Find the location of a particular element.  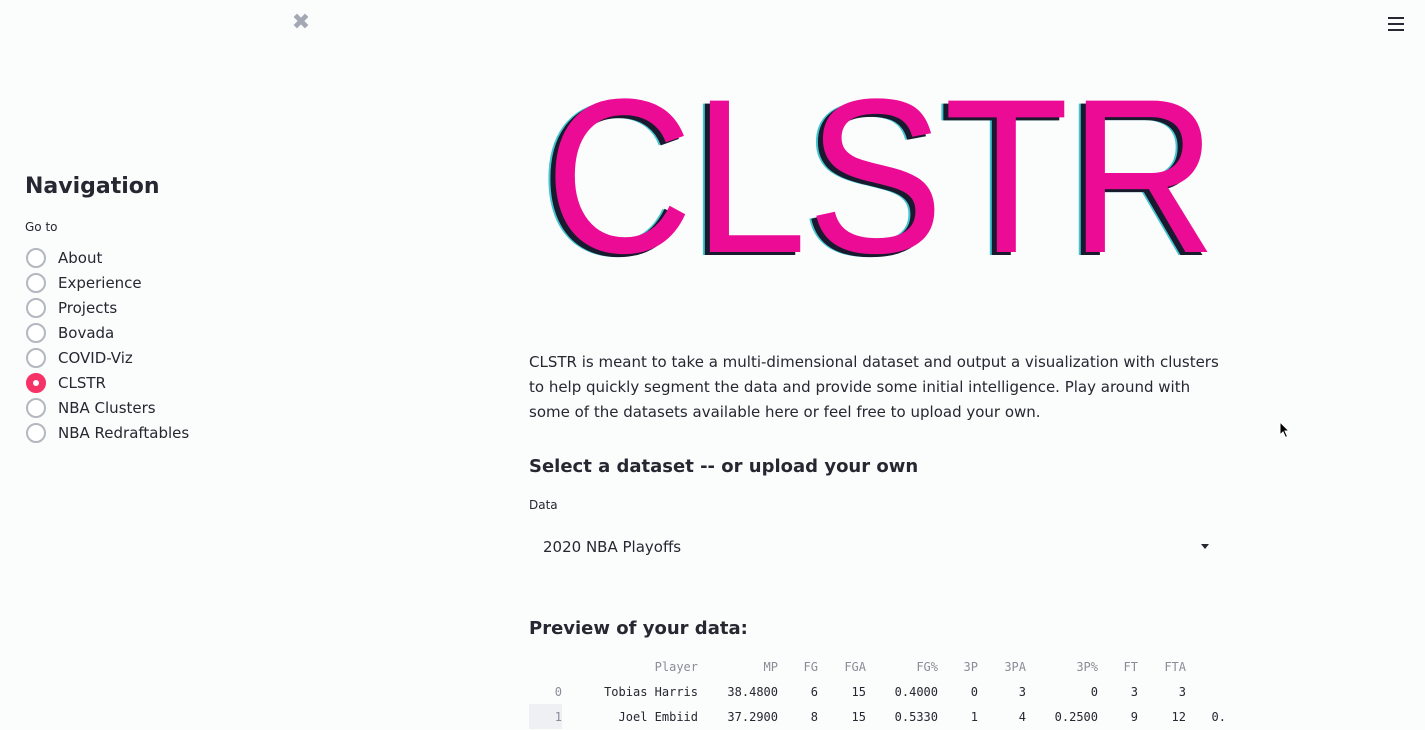

radio-item-bovada: Bovada is located at coordinates (107, 332).